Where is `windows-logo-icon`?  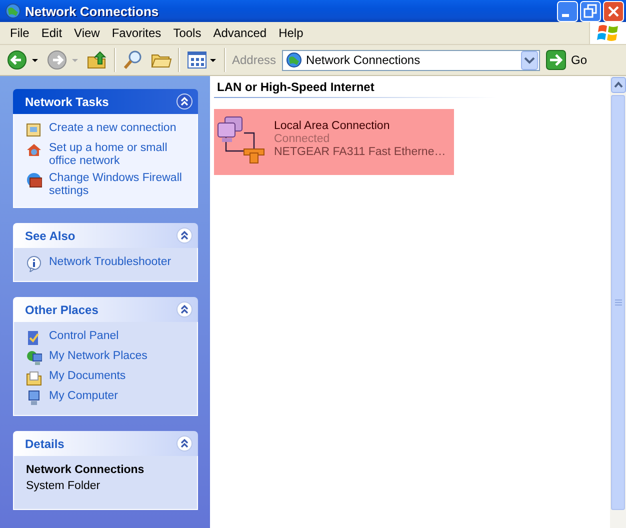 windows-logo-icon is located at coordinates (608, 33).